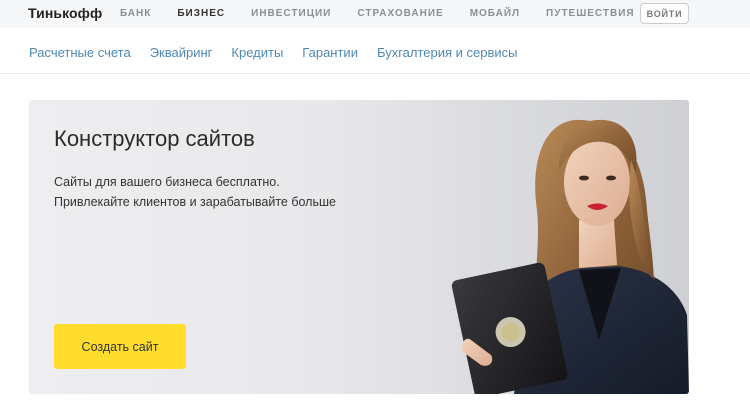 Image resolution: width=750 pixels, height=403 pixels. What do you see at coordinates (257, 52) in the screenshot?
I see `sub-nav-item-credits: Кредиты` at bounding box center [257, 52].